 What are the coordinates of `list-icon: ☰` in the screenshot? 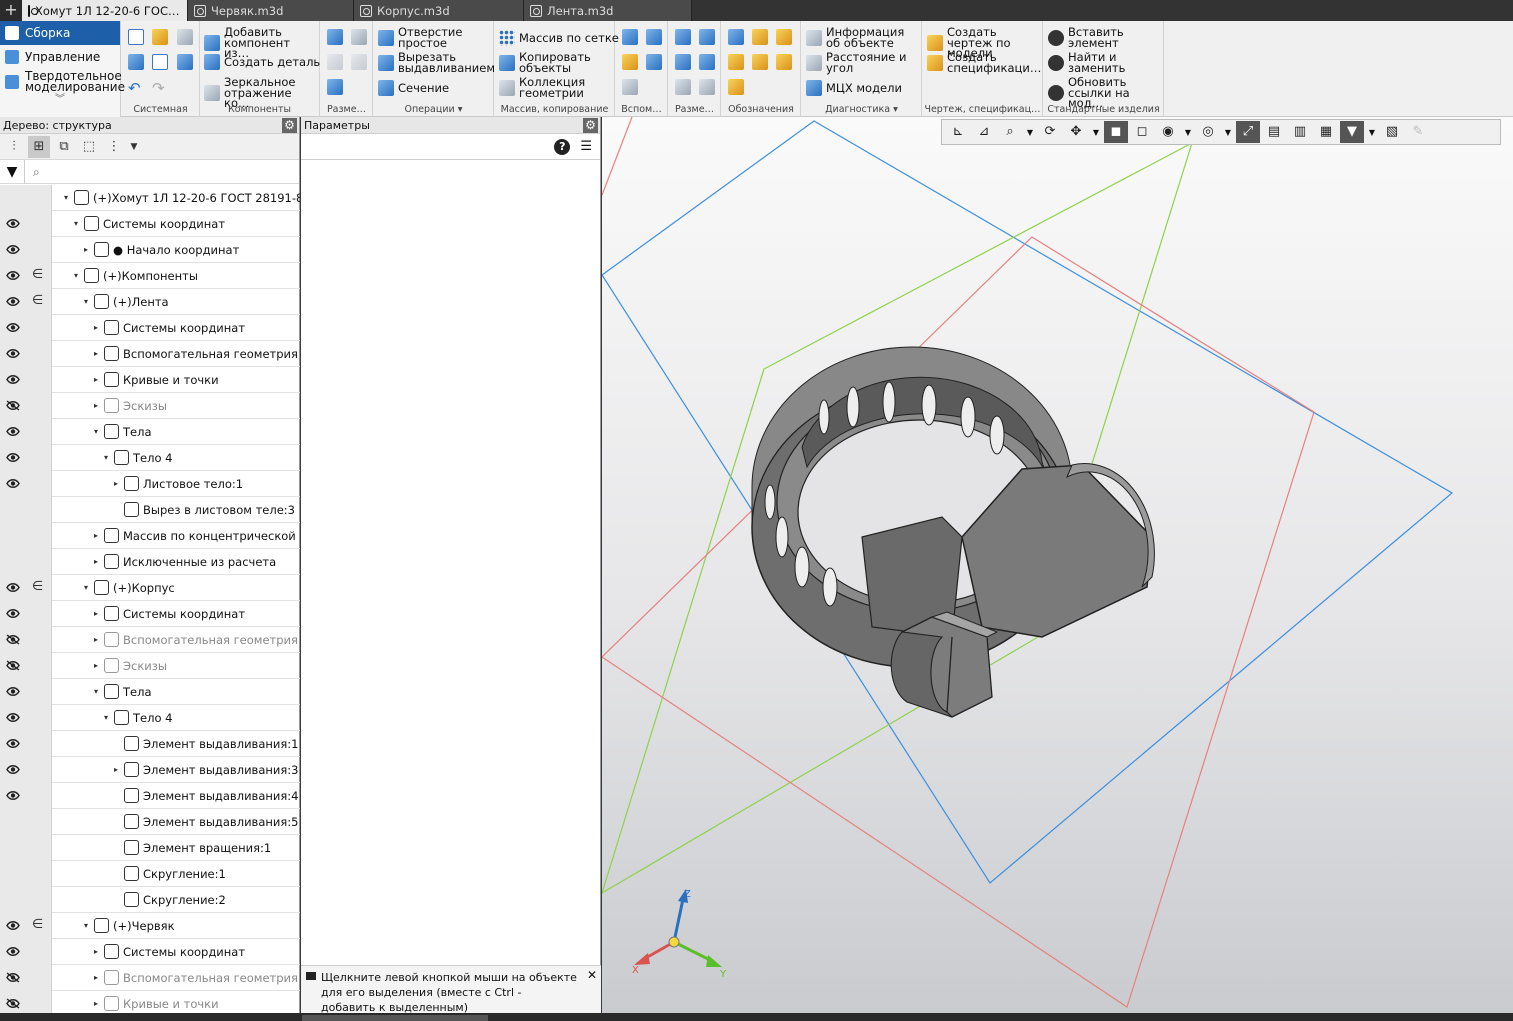 It's located at (586, 146).